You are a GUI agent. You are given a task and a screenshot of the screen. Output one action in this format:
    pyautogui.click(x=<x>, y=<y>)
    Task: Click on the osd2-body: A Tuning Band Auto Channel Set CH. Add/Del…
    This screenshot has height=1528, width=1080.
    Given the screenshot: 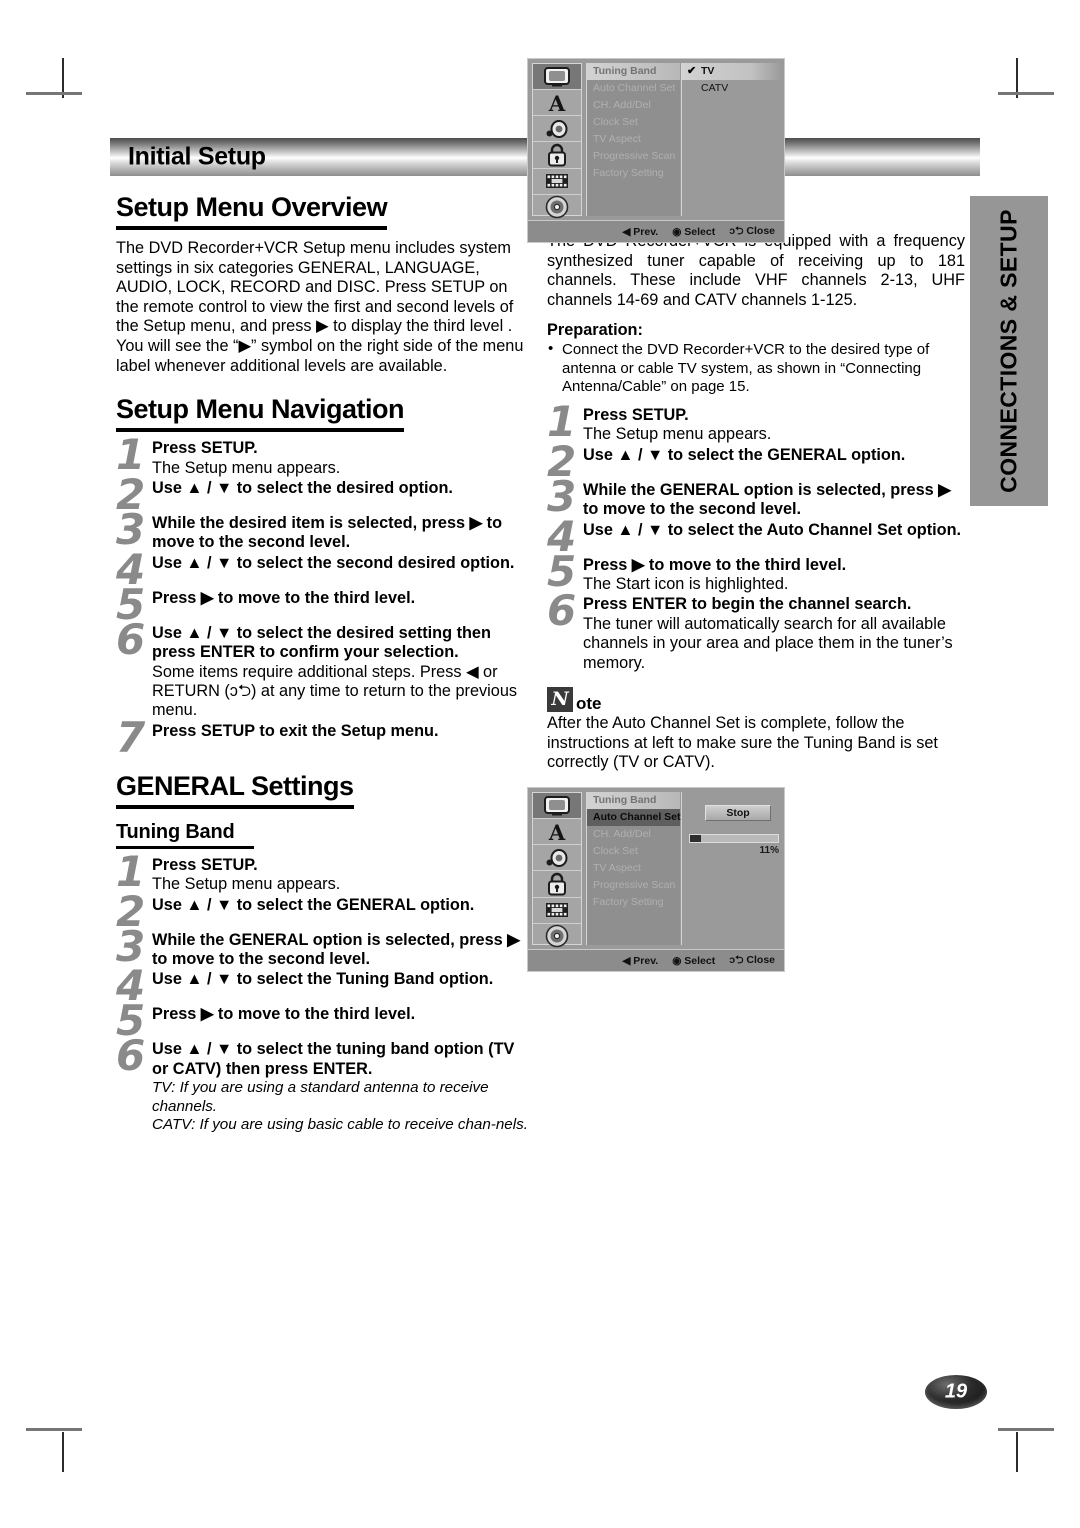 What is the action you would take?
    pyautogui.click(x=656, y=868)
    